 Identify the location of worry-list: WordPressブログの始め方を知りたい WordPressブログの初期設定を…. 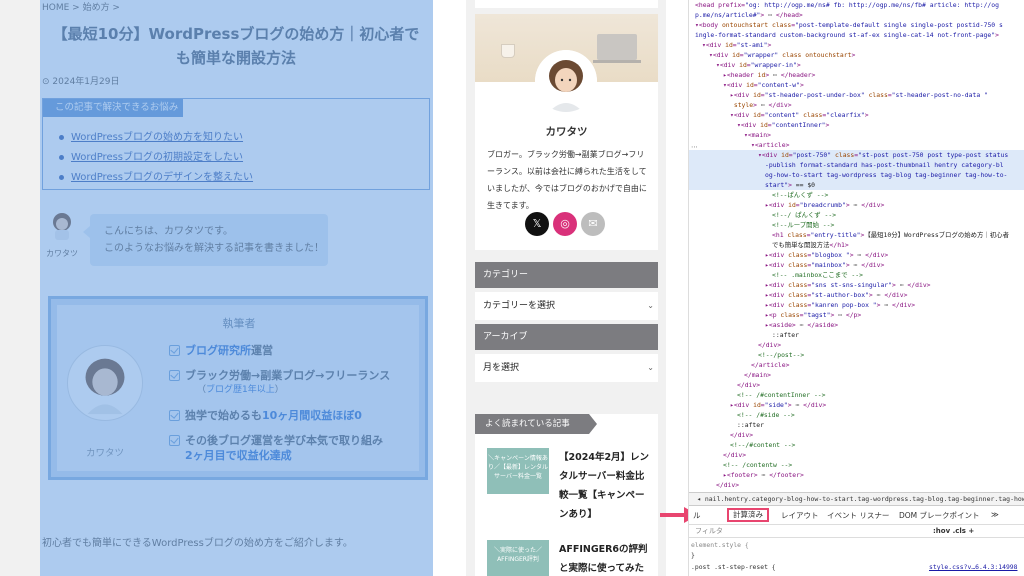
(155, 161).